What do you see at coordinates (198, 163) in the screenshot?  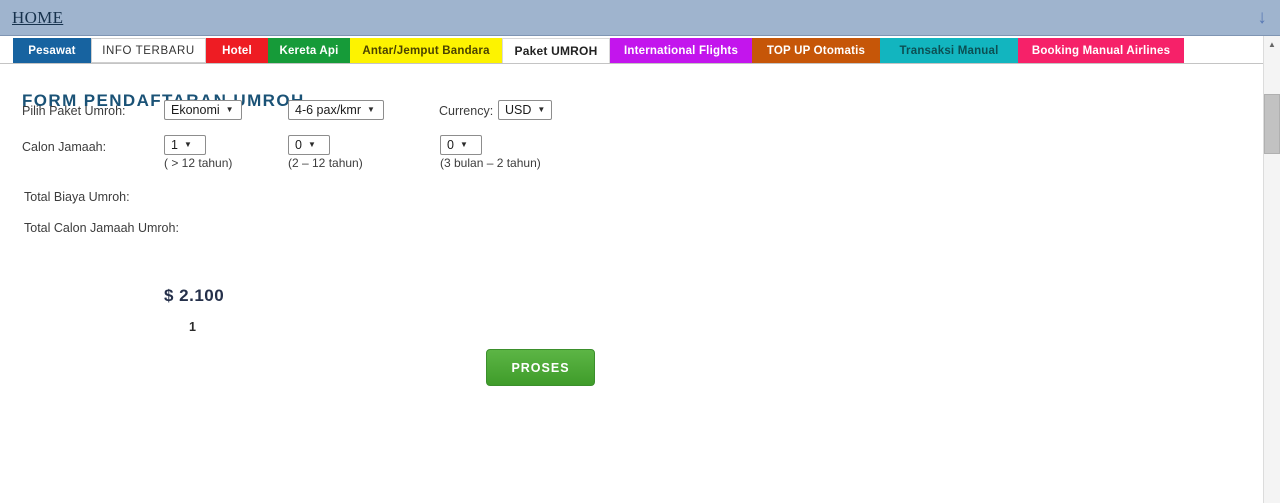 I see `adult-age-hint: ( > 12 tahun)` at bounding box center [198, 163].